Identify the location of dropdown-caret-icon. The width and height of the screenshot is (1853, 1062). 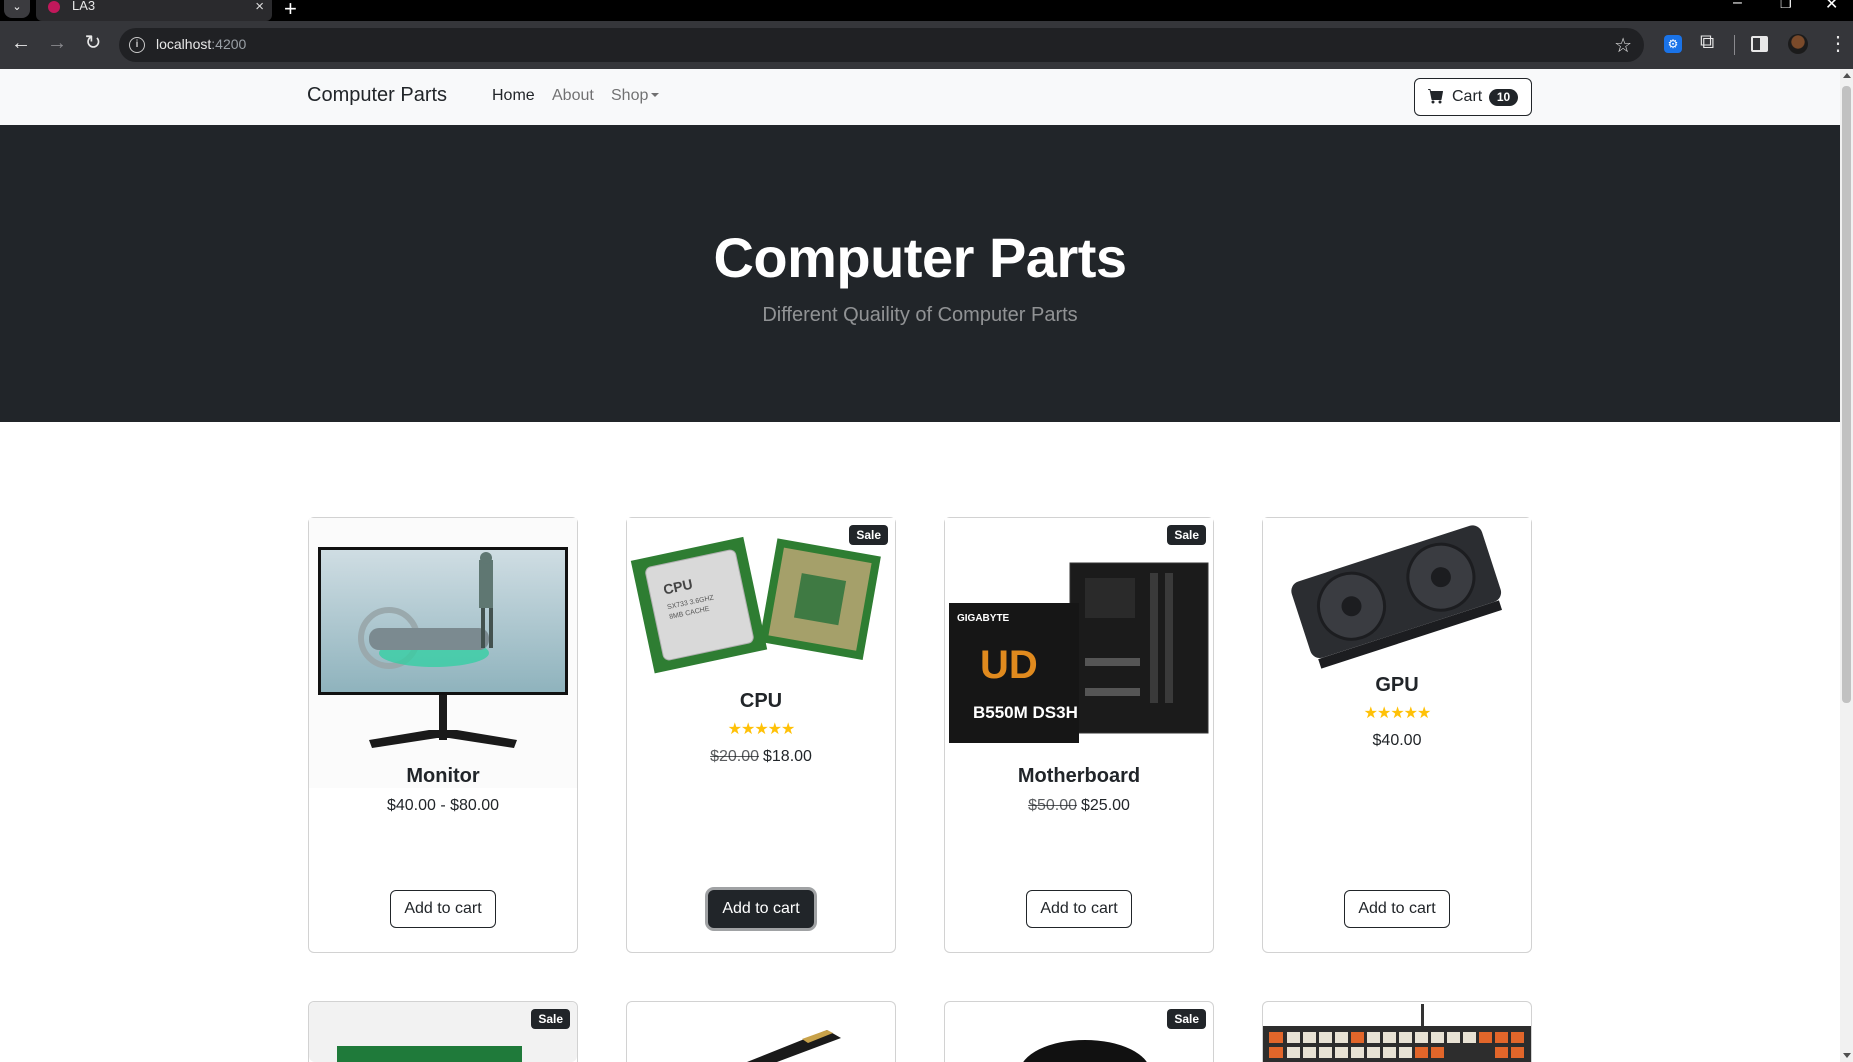
(655, 95).